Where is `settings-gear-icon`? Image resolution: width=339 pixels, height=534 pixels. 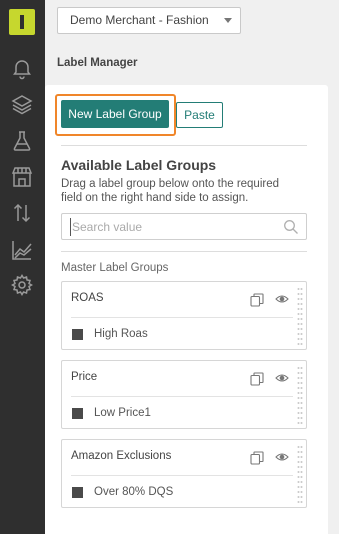
settings-gear-icon is located at coordinates (22, 285).